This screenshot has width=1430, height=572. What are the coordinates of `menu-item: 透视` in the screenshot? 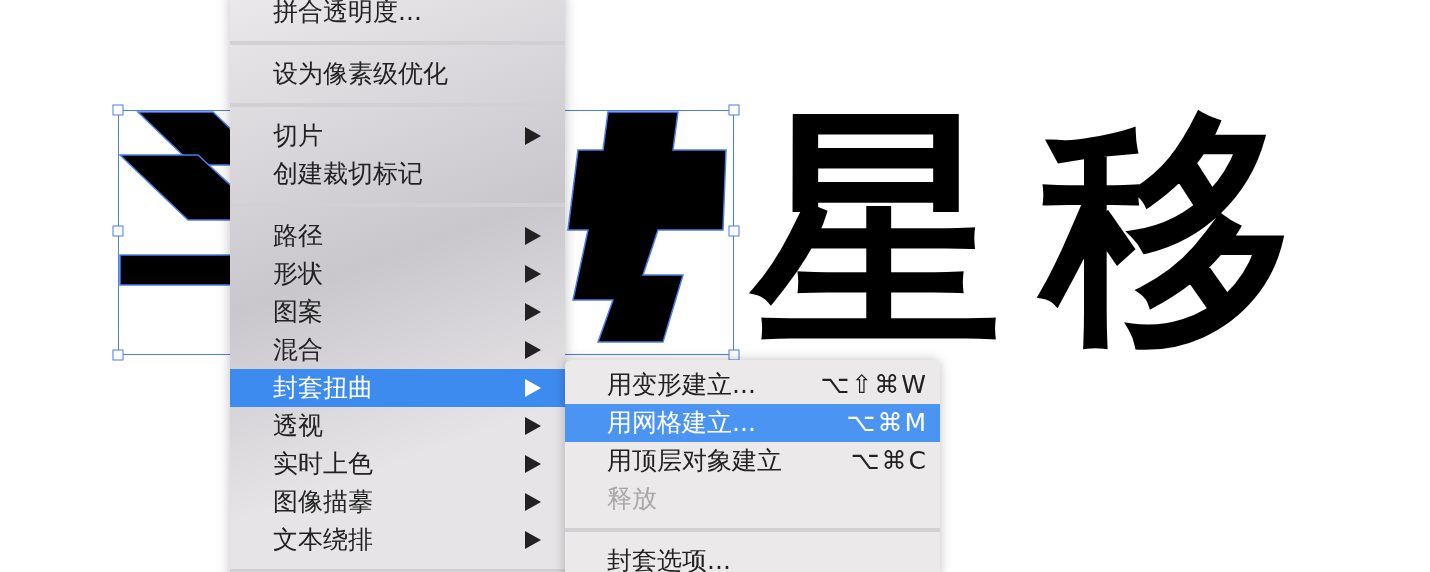 It's located at (397, 426).